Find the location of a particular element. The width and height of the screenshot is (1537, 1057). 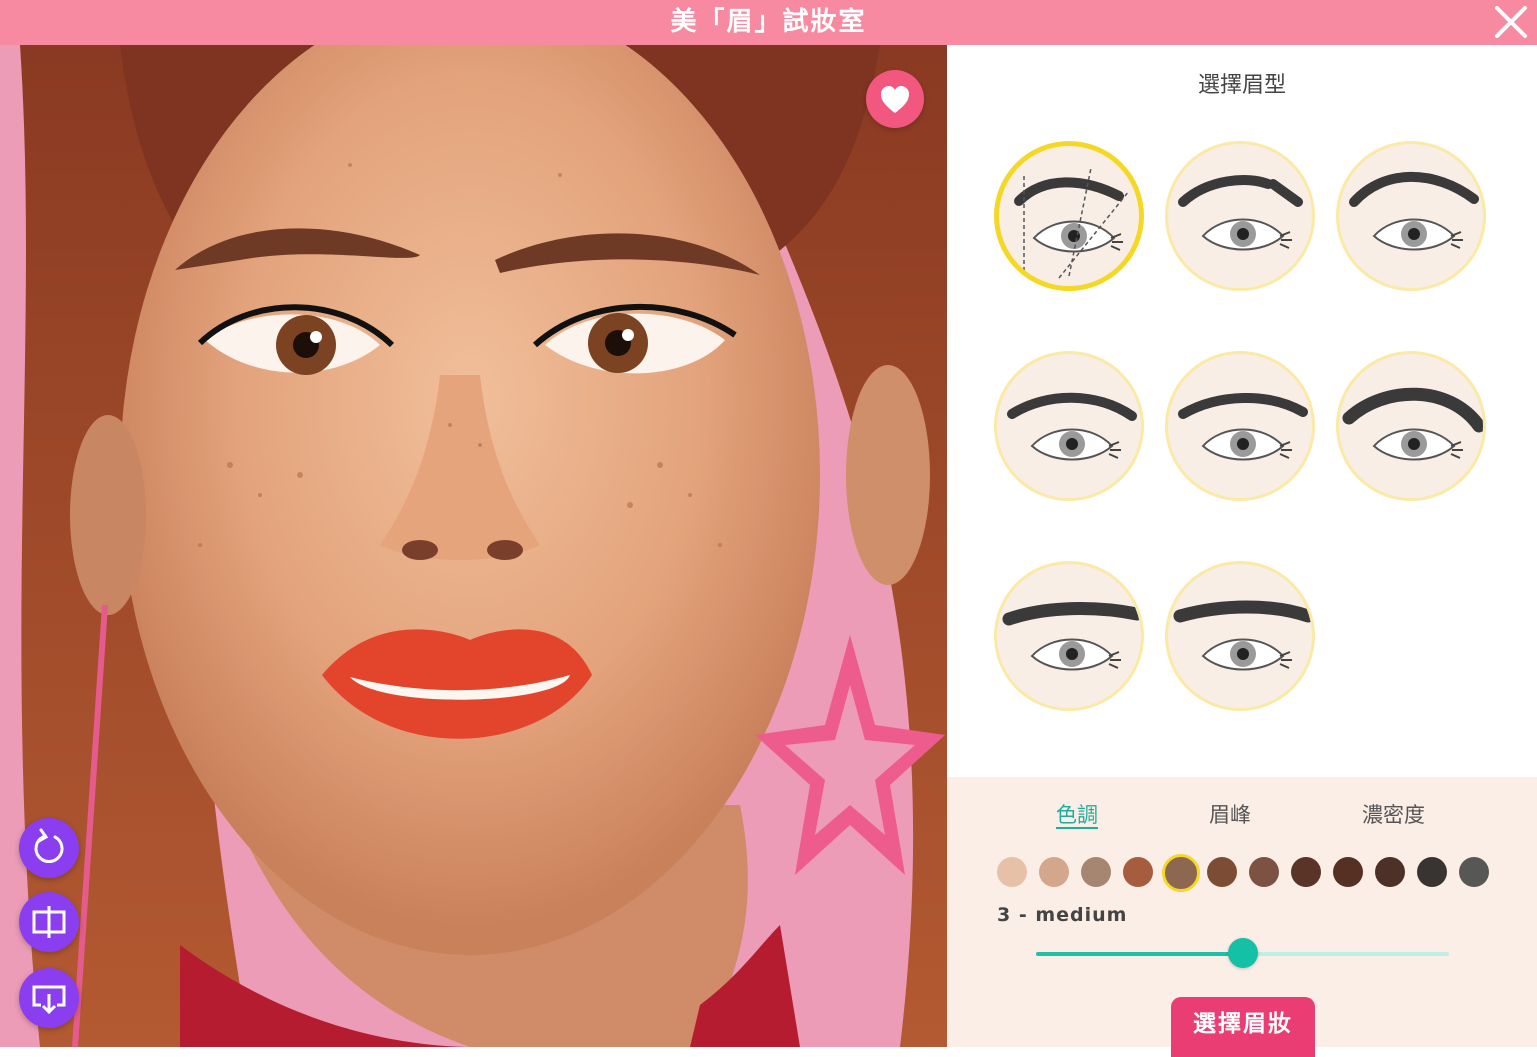

brow-shape-bold-straight is located at coordinates (1069, 636).